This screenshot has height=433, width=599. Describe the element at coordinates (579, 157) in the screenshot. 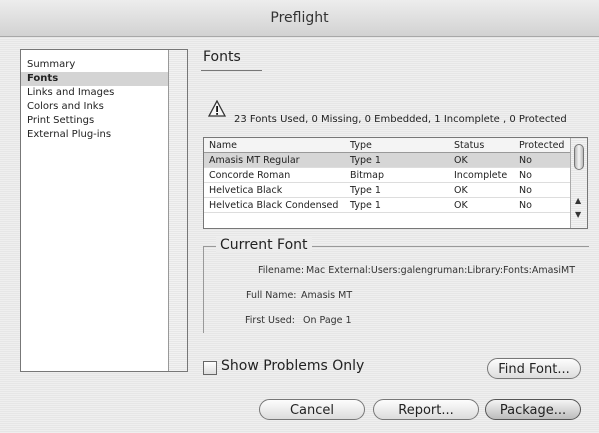

I see `scroll-thumb` at that location.